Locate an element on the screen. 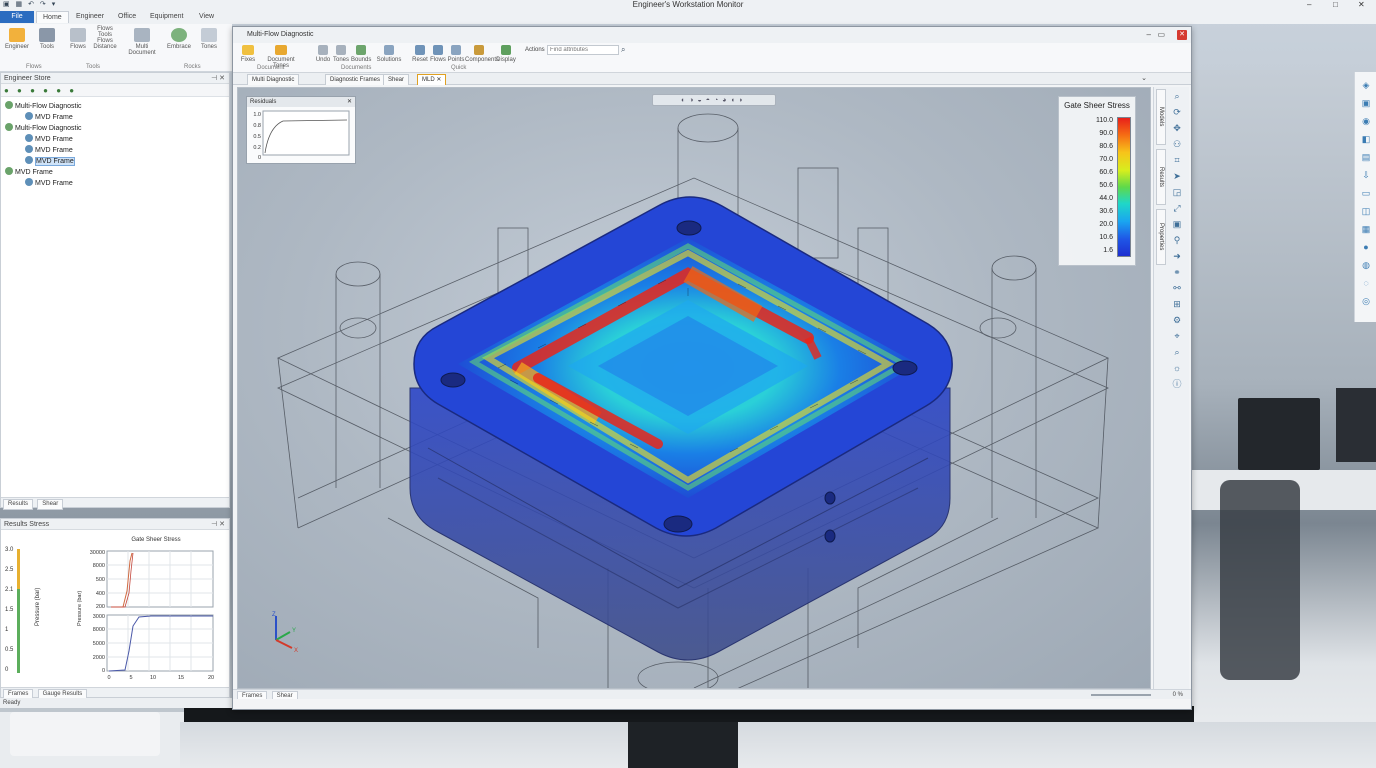  tab-home: Home is located at coordinates (52, 17).